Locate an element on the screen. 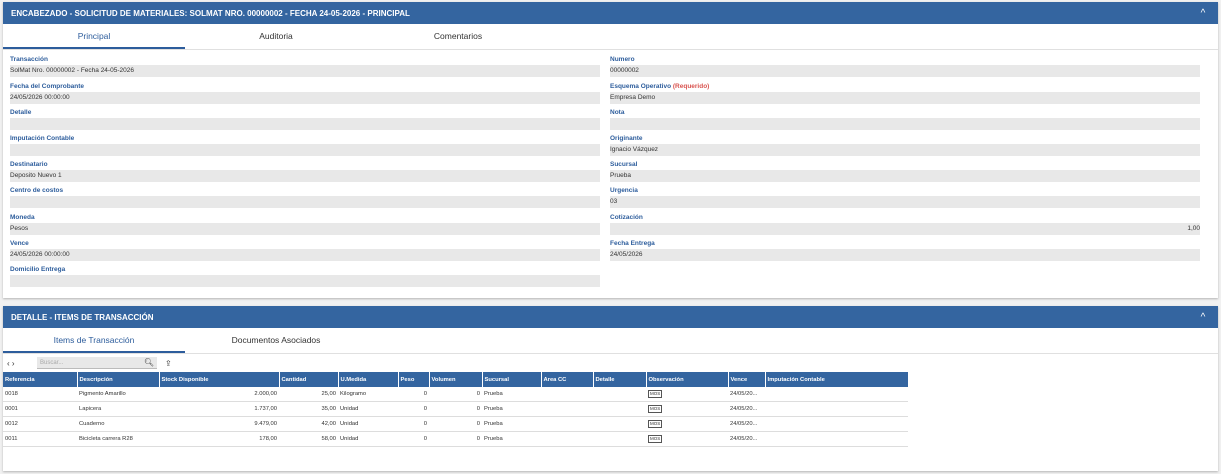 The image size is (1221, 474). field-sucursal: Sucursal Prueba is located at coordinates (905, 171).